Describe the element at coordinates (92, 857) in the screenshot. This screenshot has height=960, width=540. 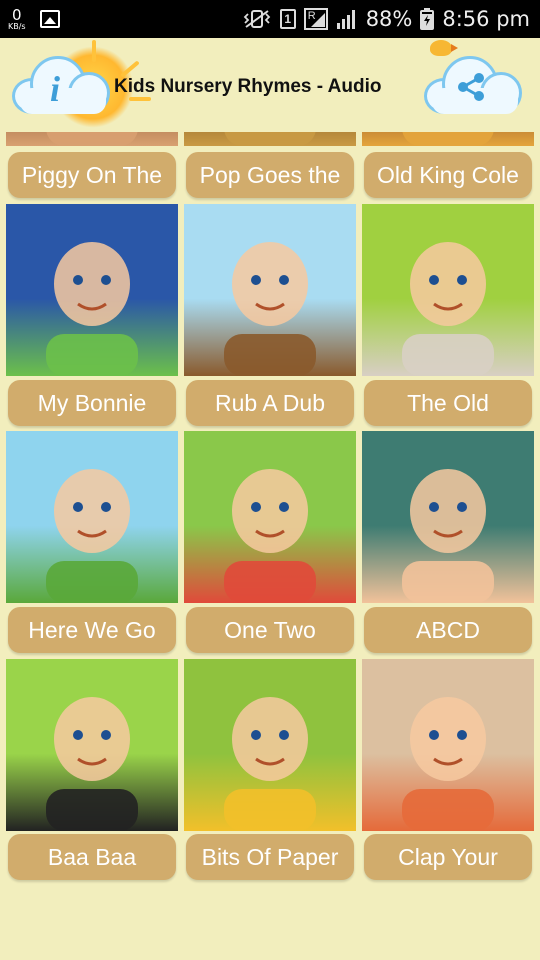
I see `rhyme-button: Baa Baa` at that location.